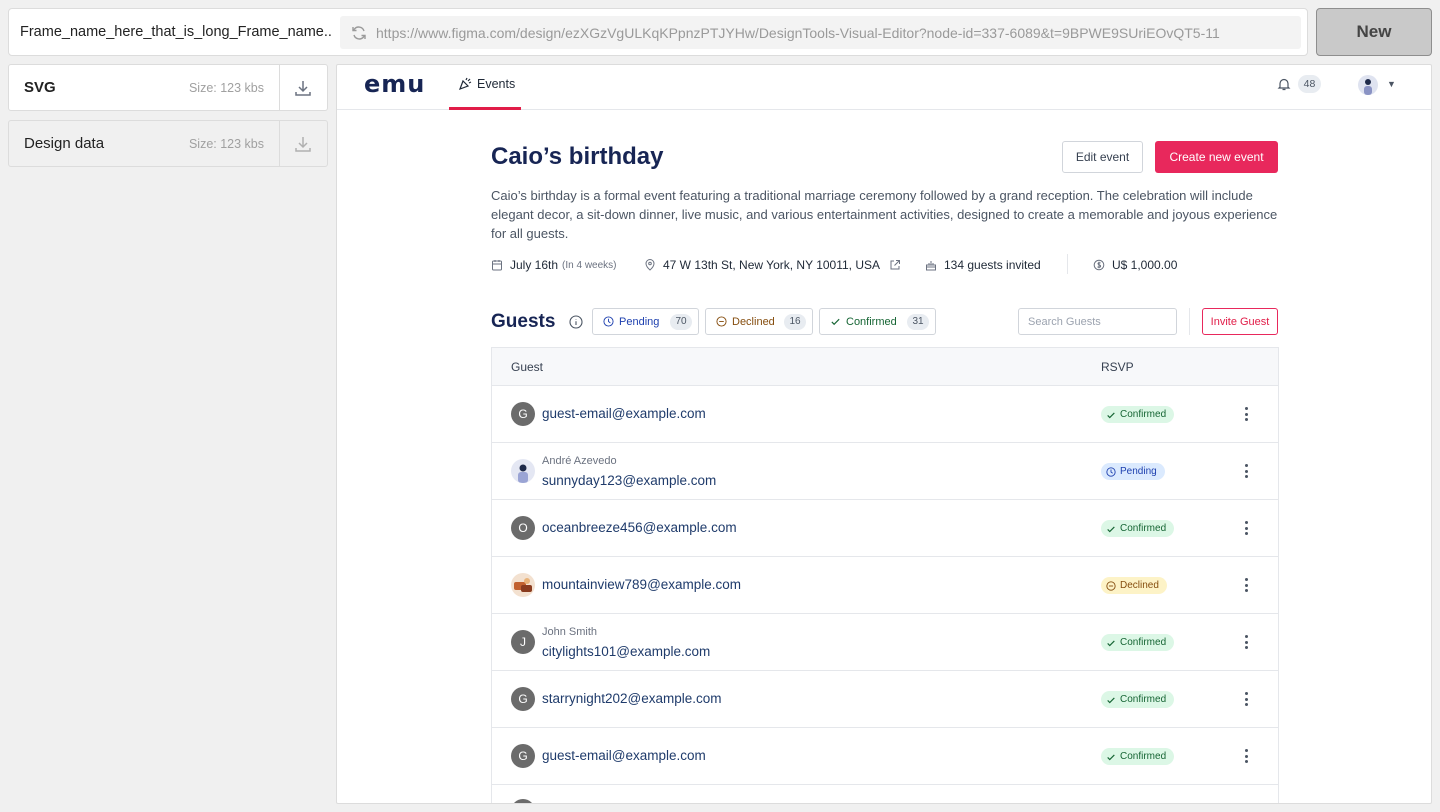 This screenshot has height=812, width=1440. Describe the element at coordinates (1309, 84) in the screenshot. I see `notification-count: 48` at that location.